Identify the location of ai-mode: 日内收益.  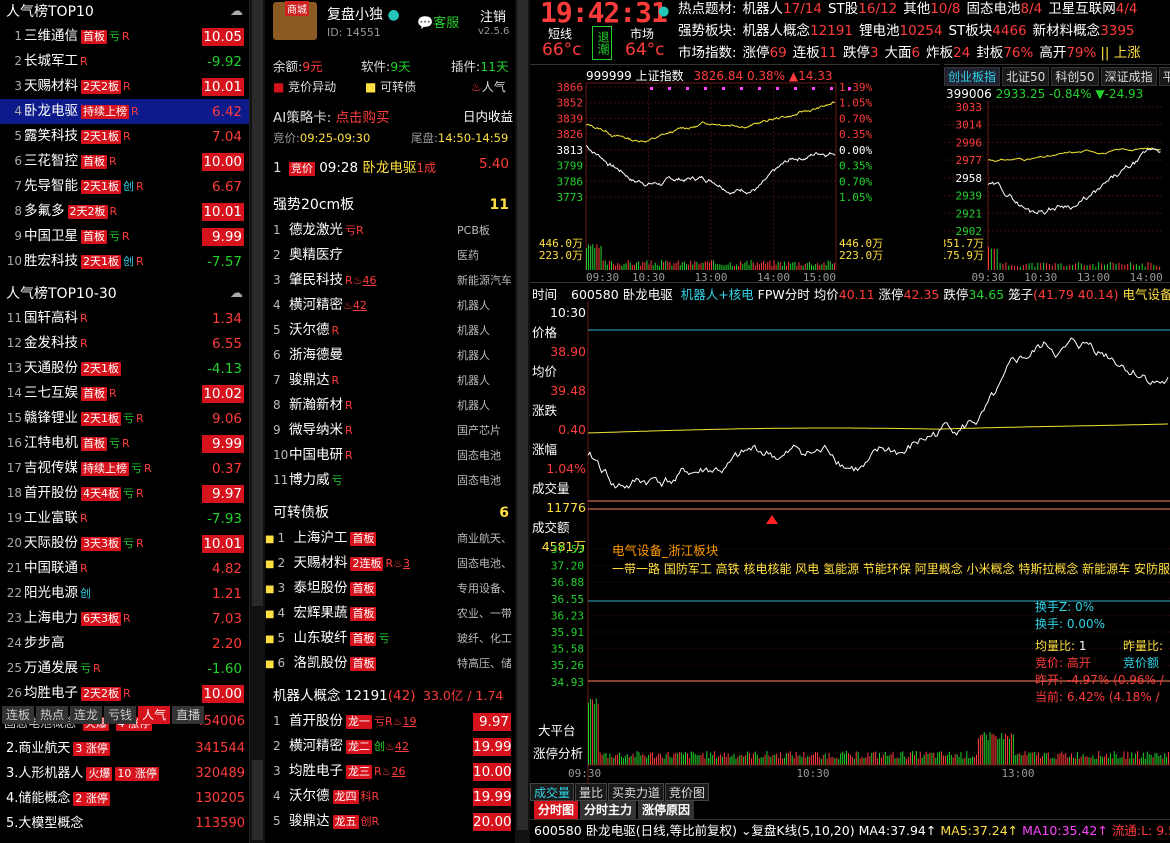
(488, 115).